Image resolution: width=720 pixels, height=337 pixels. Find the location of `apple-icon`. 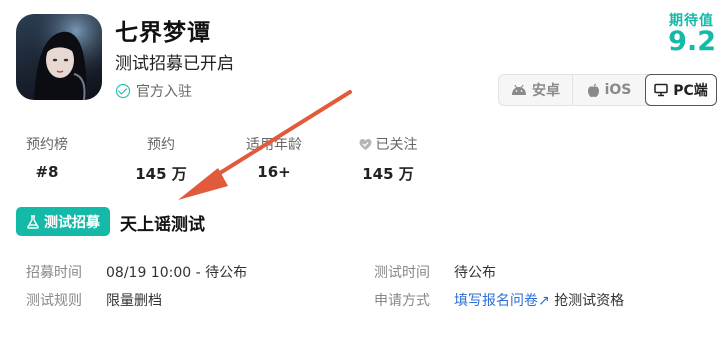

apple-icon is located at coordinates (593, 90).